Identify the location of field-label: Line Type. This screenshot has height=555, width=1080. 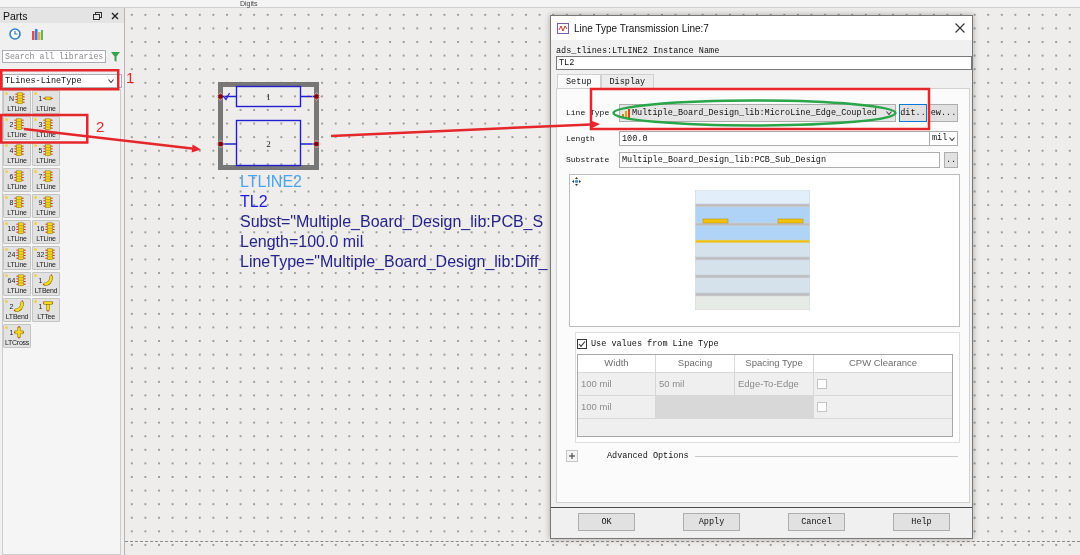
(588, 113).